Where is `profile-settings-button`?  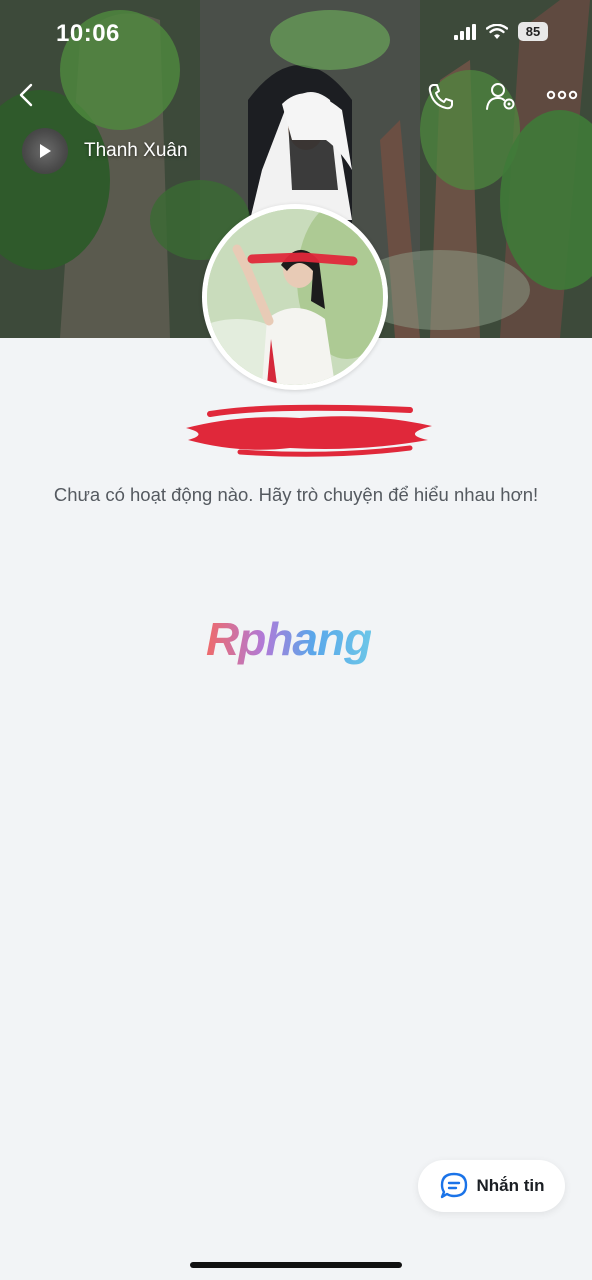
profile-settings-button is located at coordinates (501, 97).